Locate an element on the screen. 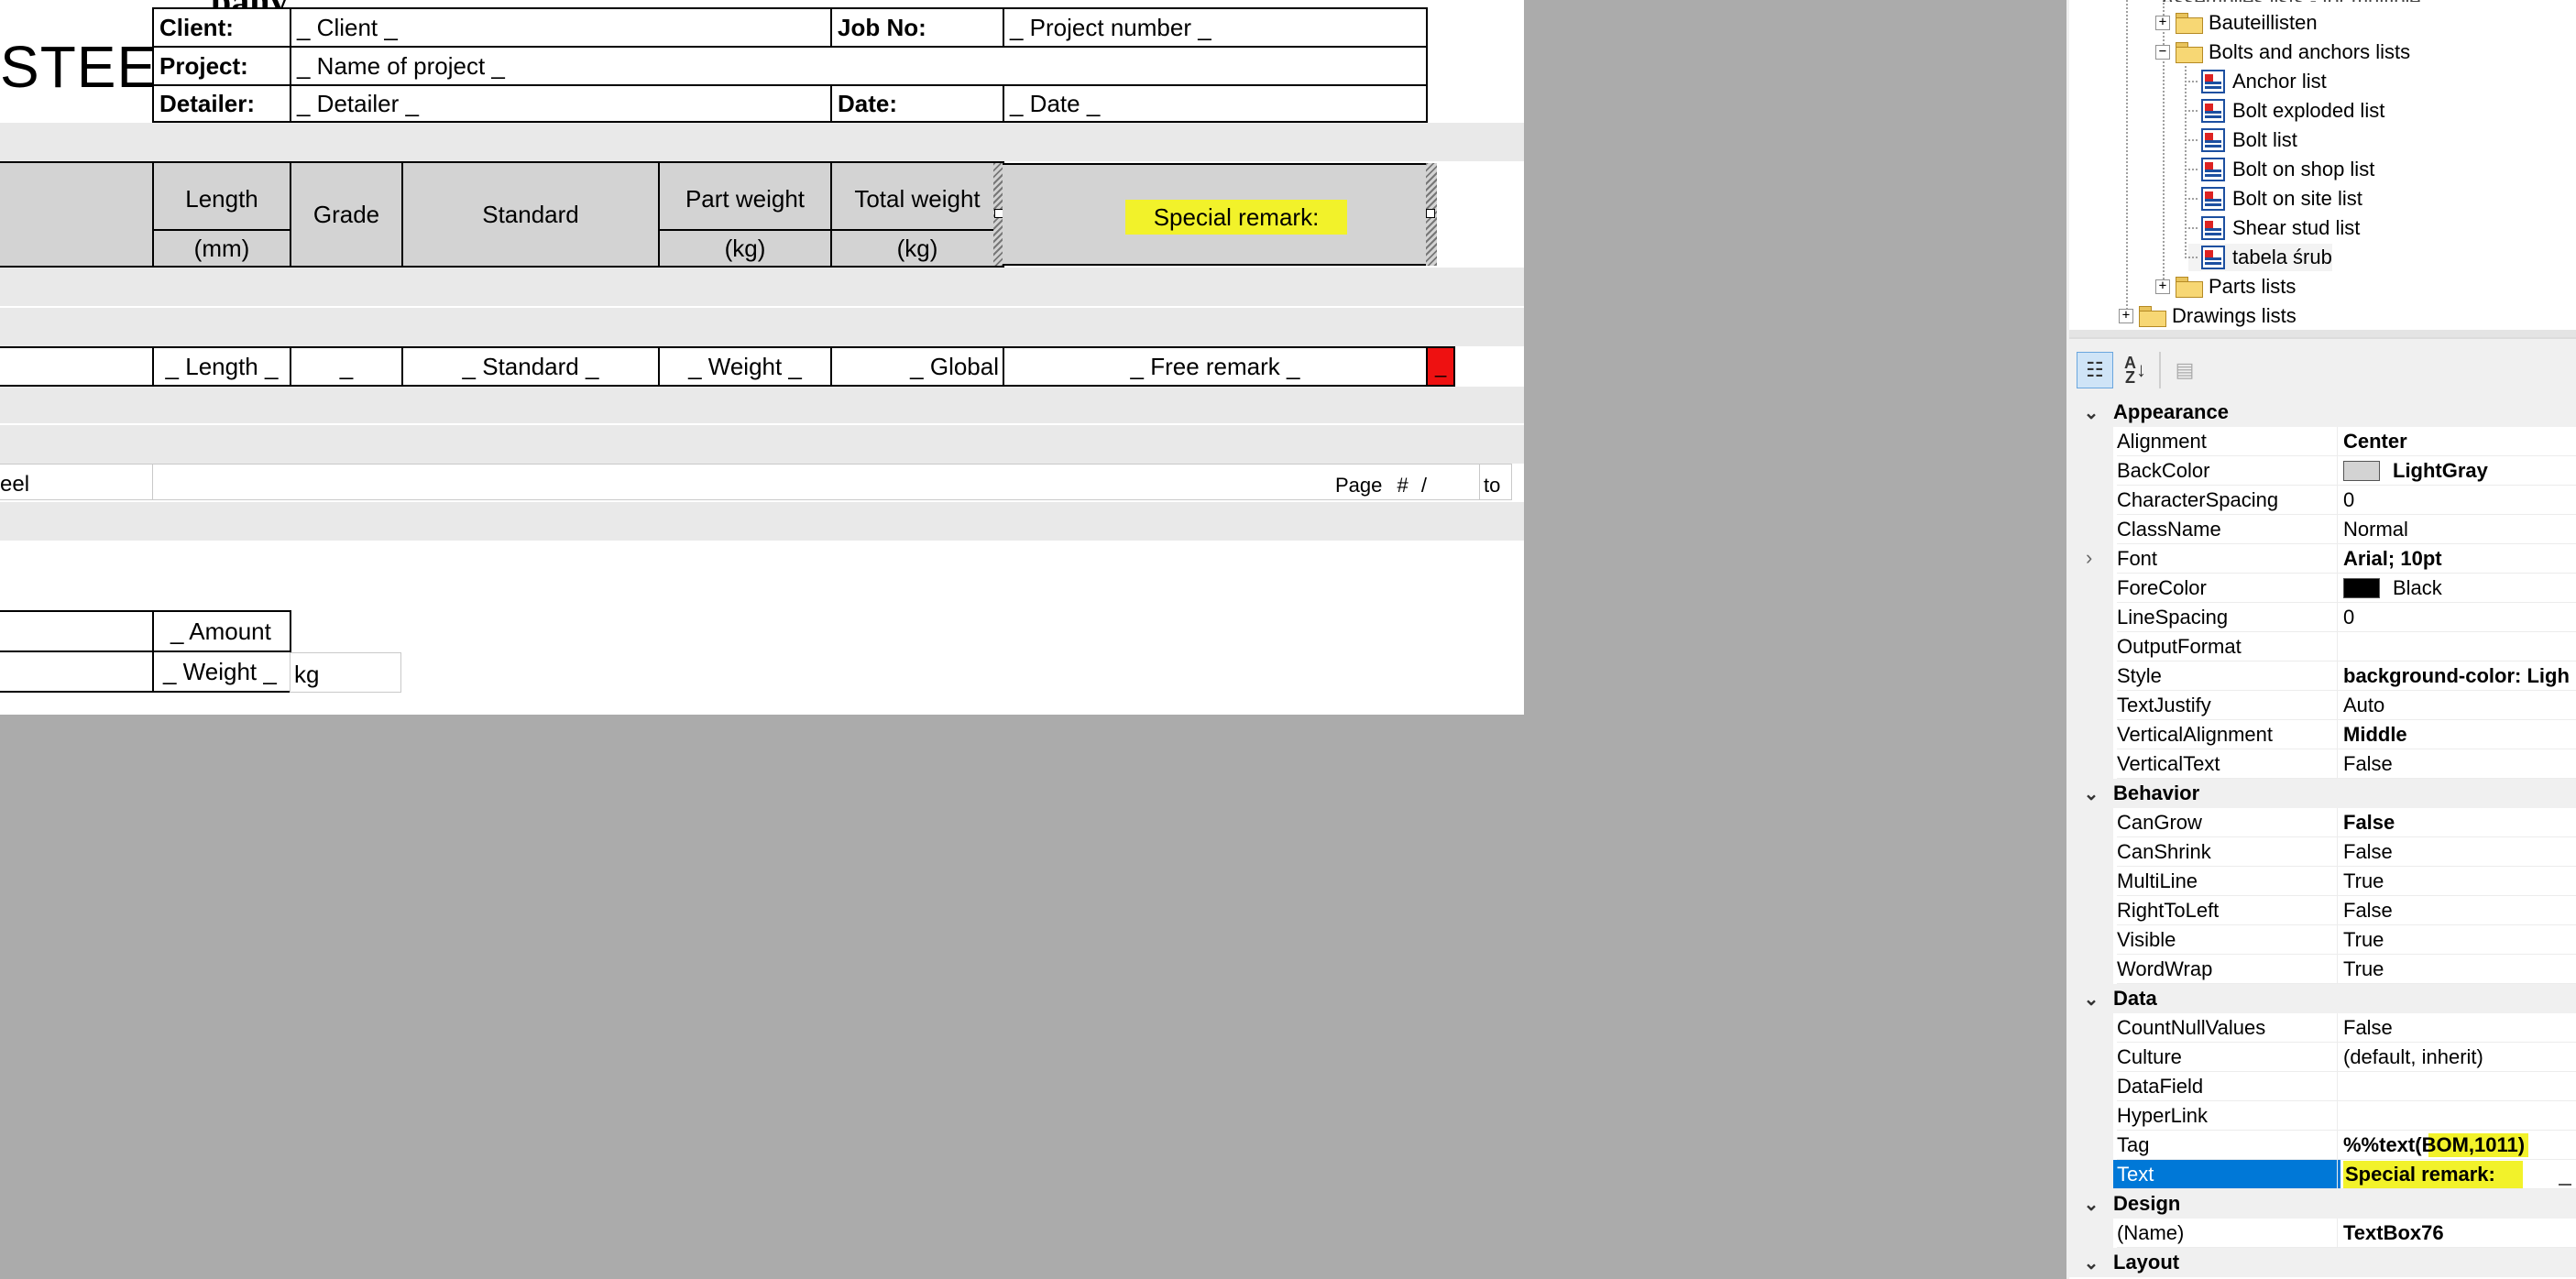 This screenshot has width=2576, height=1279. property-row-wordwrap: WordWrap True is located at coordinates (2322, 970).